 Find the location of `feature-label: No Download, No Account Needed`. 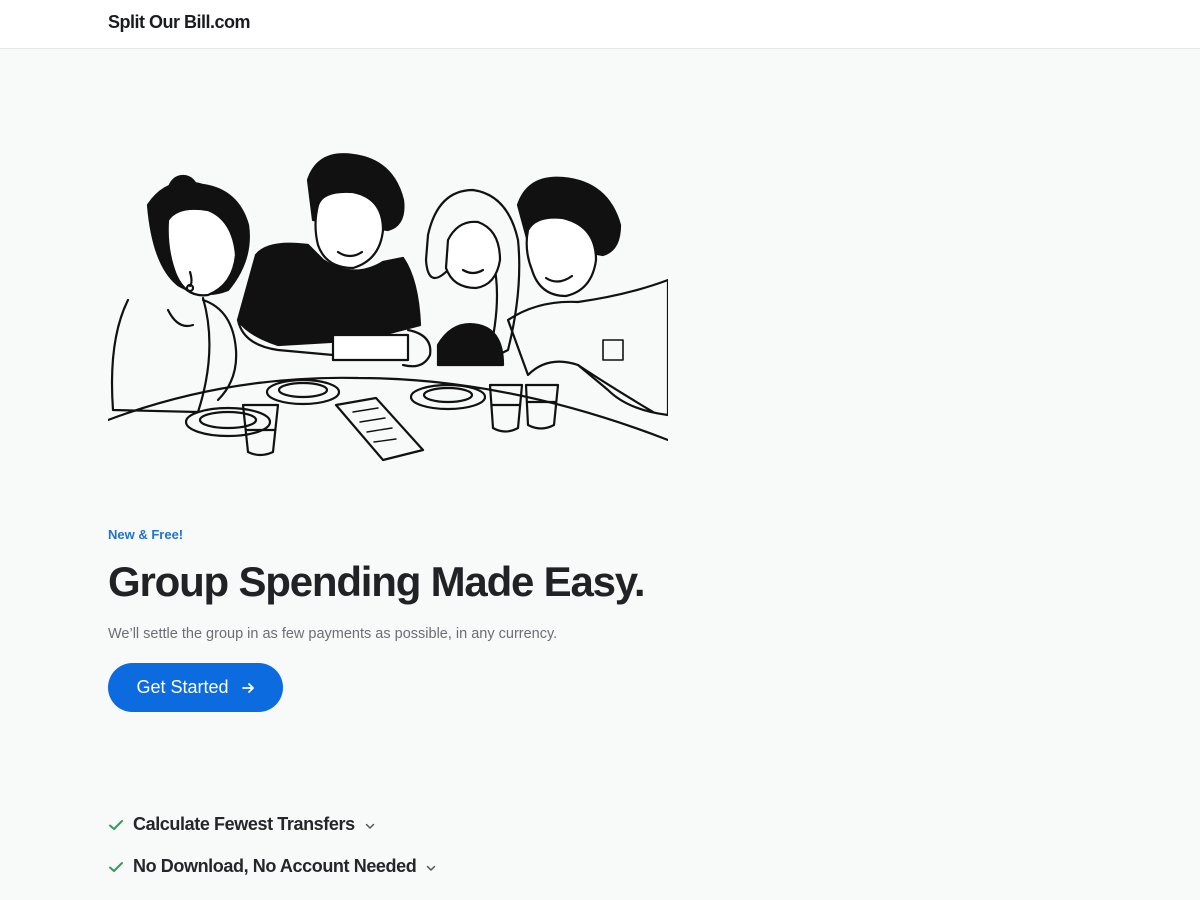

feature-label: No Download, No Account Needed is located at coordinates (275, 866).